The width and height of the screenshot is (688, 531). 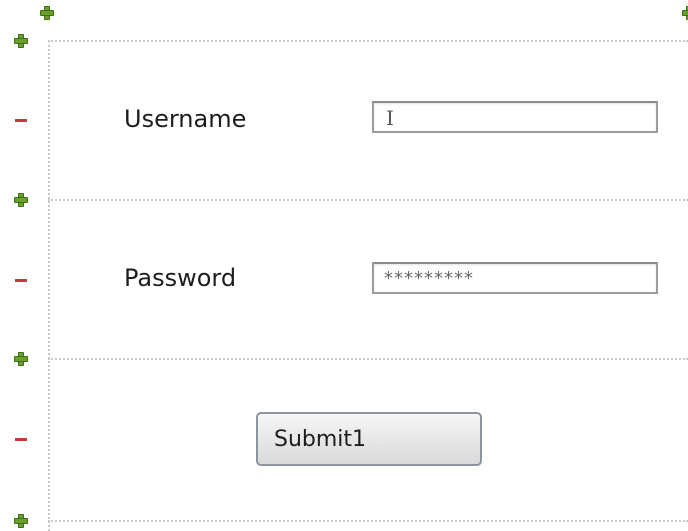 What do you see at coordinates (185, 119) in the screenshot?
I see `username-label: Username` at bounding box center [185, 119].